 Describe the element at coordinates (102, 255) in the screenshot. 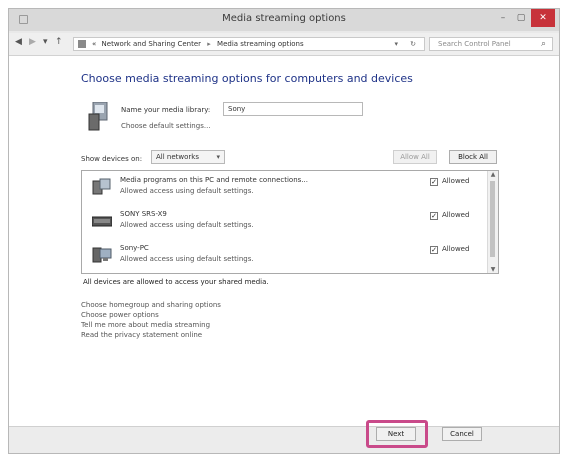

I see `computer-icon` at that location.